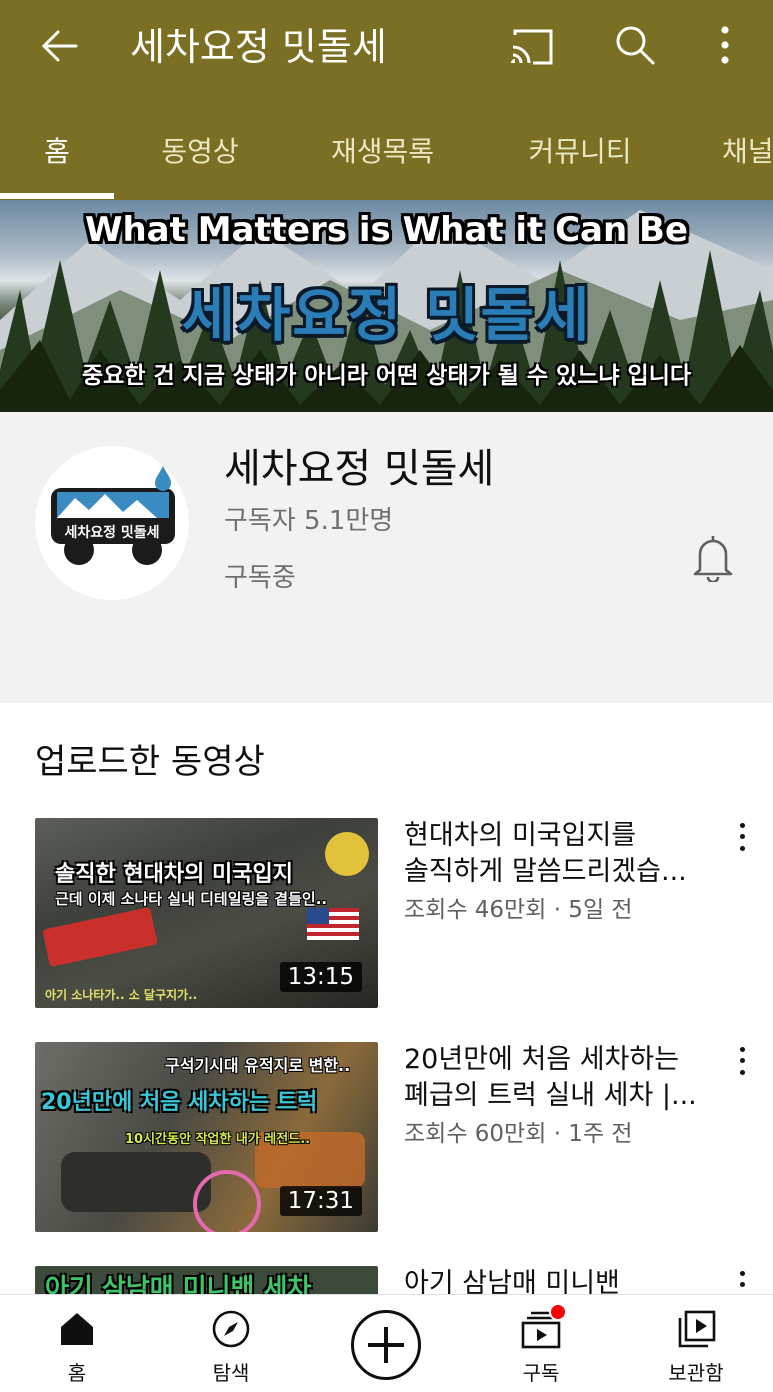 The width and height of the screenshot is (773, 1392). I want to click on section-title: 업로드한 동영상, so click(150, 762).